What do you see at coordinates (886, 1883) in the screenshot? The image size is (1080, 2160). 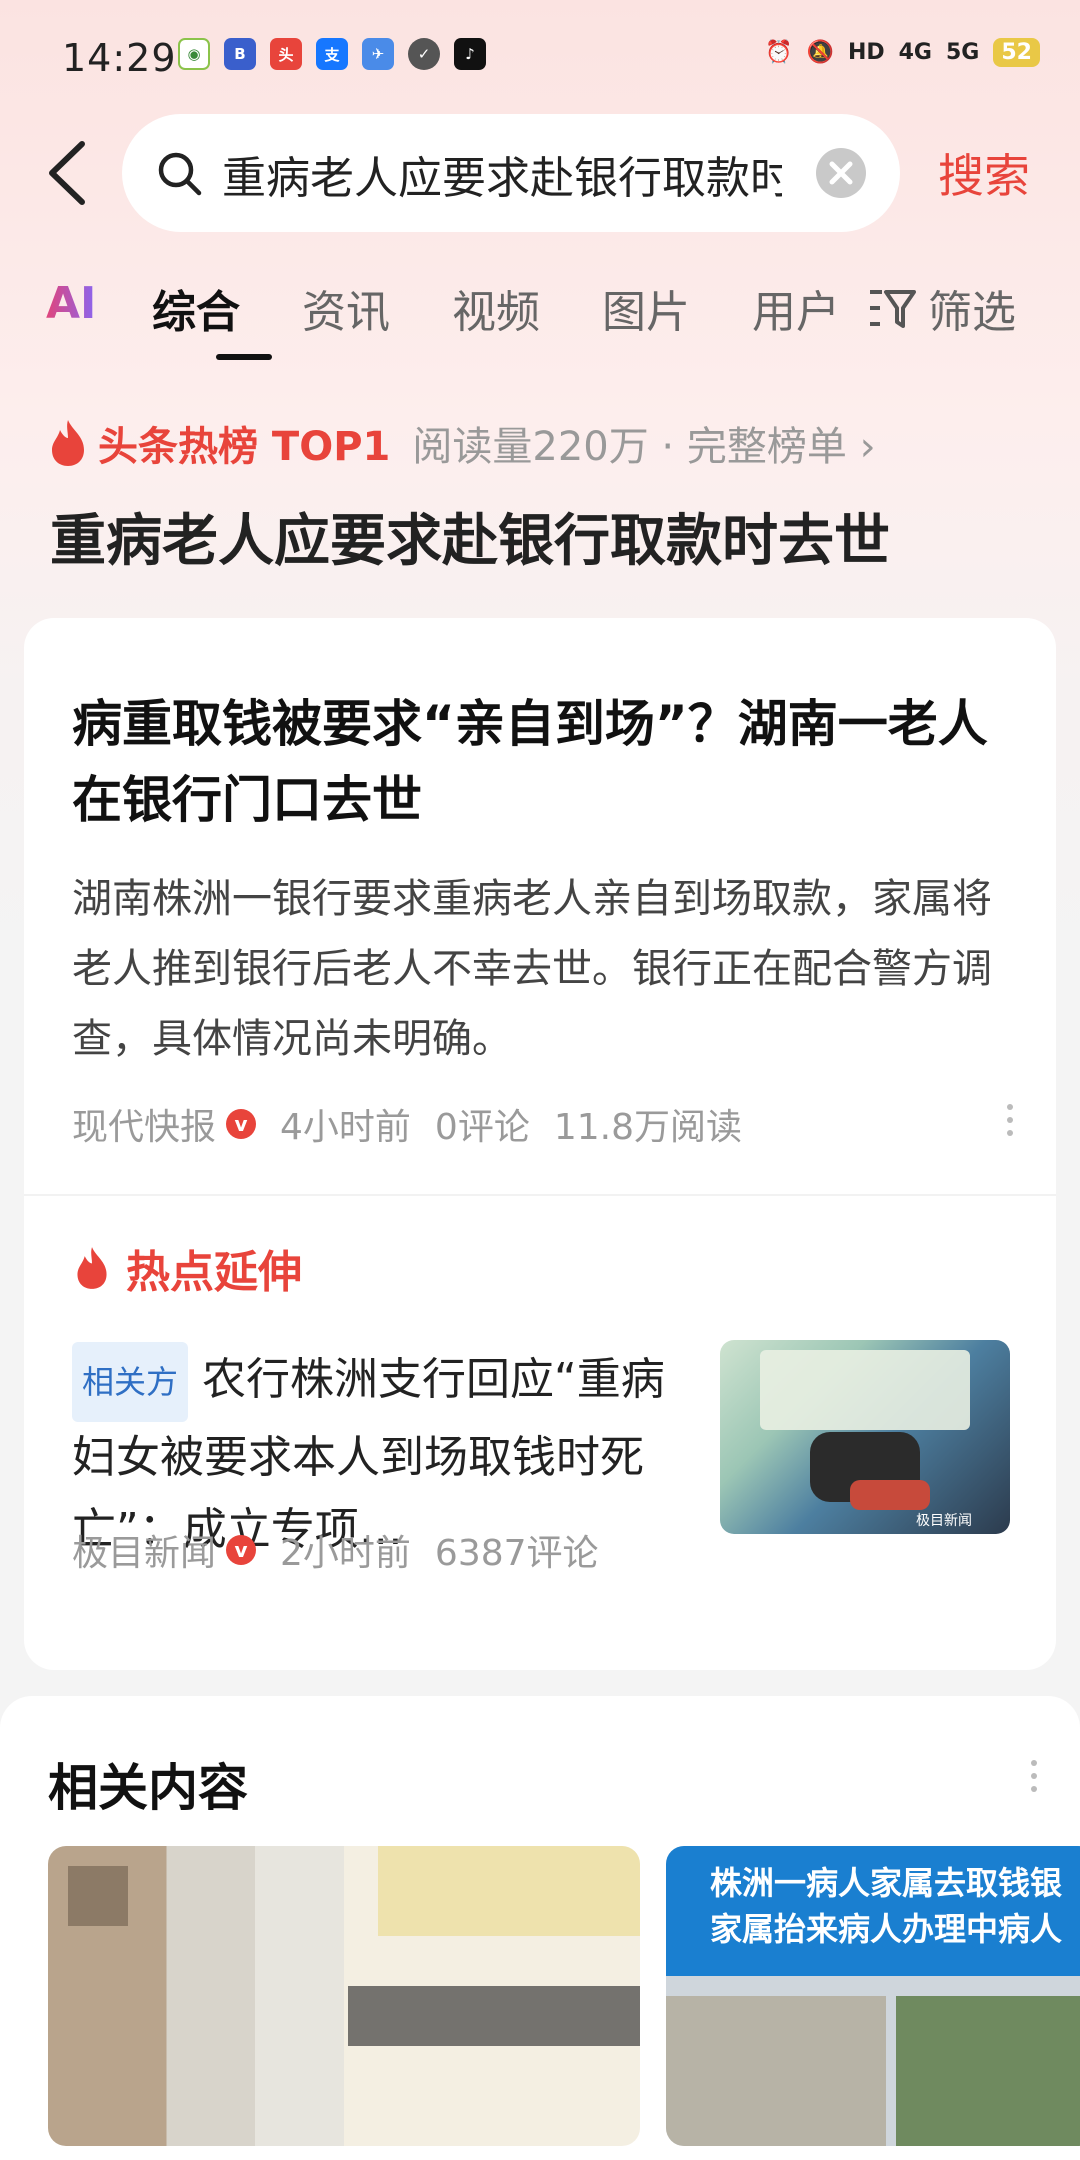 I see `thumb-caption-1: 株洲一病人家属去取钱银` at bounding box center [886, 1883].